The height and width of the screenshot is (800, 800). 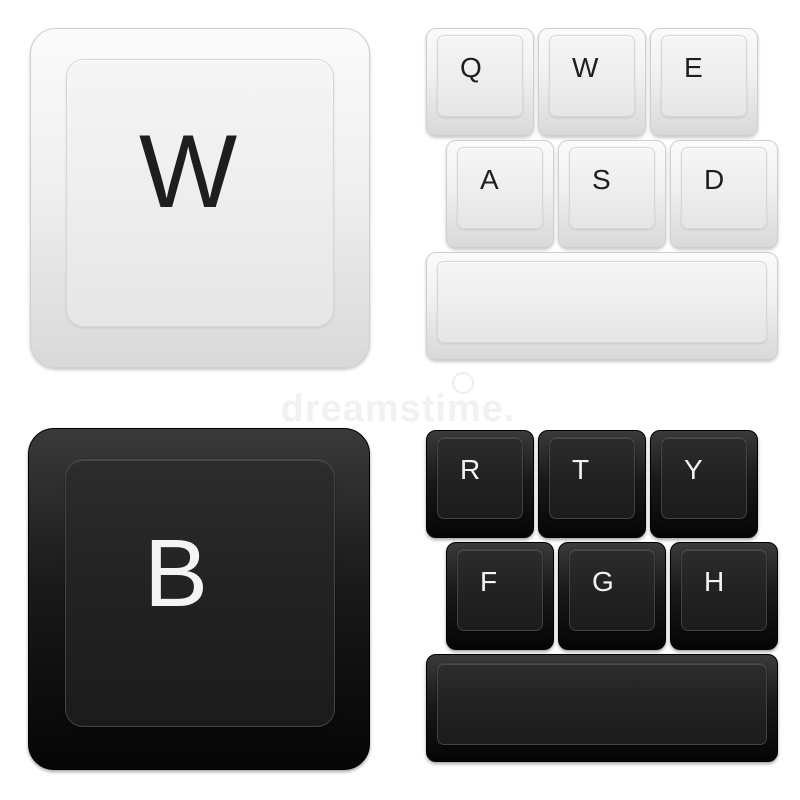 I want to click on key-label: G, so click(x=603, y=581).